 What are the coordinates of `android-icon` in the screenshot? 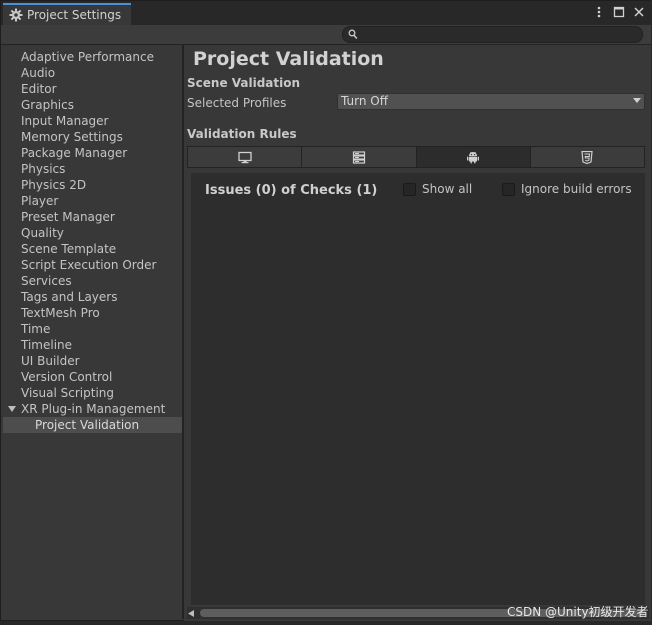 It's located at (473, 157).